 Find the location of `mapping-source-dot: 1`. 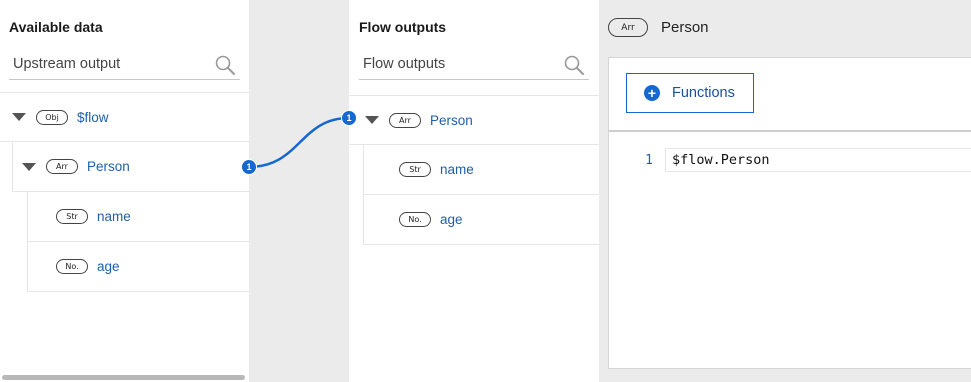

mapping-source-dot: 1 is located at coordinates (249, 167).